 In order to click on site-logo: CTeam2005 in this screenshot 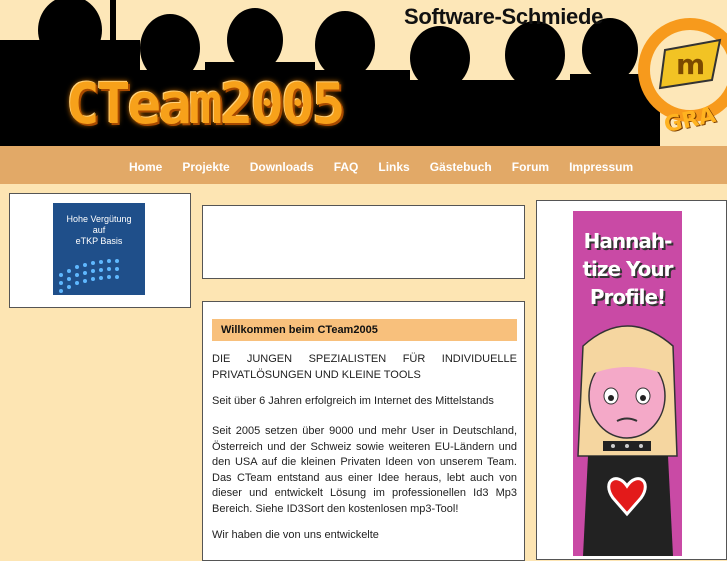, I will do `click(205, 104)`.